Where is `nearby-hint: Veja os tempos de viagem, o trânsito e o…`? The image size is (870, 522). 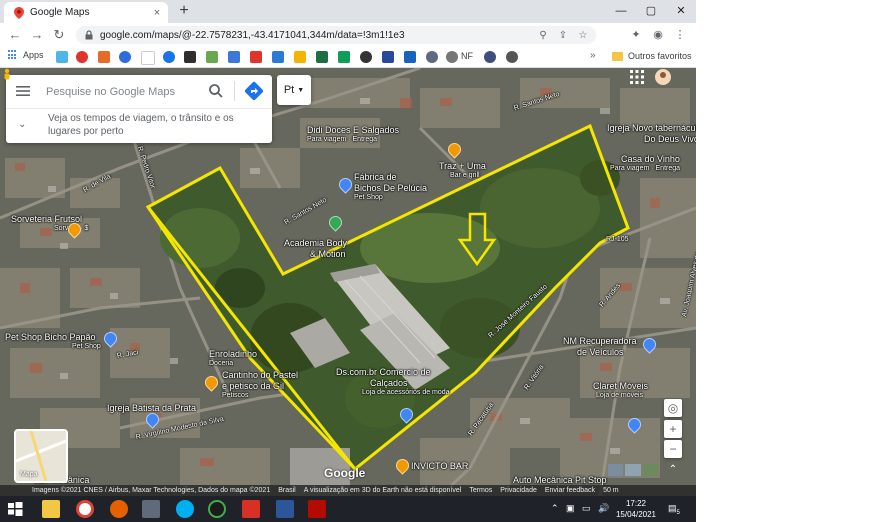 nearby-hint: Veja os tempos de viagem, o trânsito e o… is located at coordinates (153, 125).